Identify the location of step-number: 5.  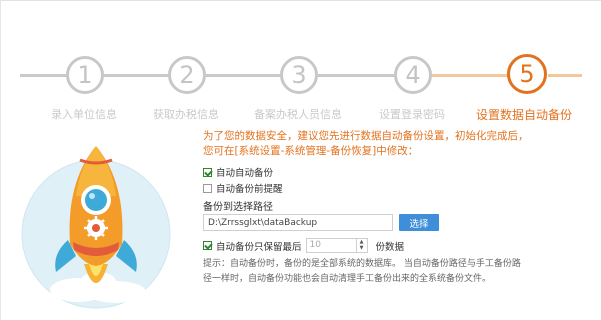
(527, 74).